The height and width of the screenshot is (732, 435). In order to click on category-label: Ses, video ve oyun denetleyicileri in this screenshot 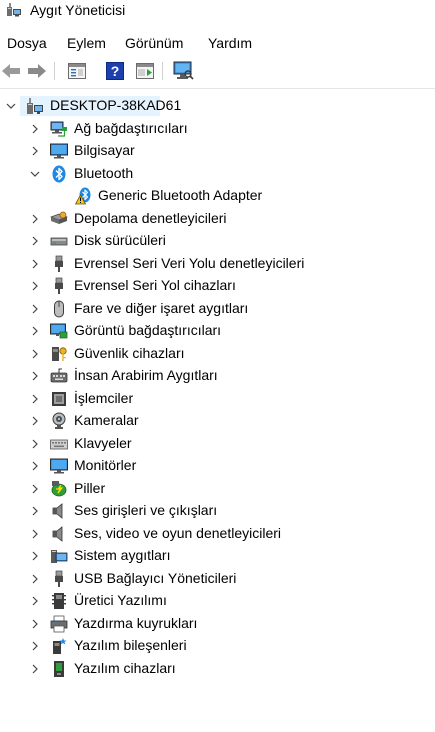, I will do `click(178, 532)`.